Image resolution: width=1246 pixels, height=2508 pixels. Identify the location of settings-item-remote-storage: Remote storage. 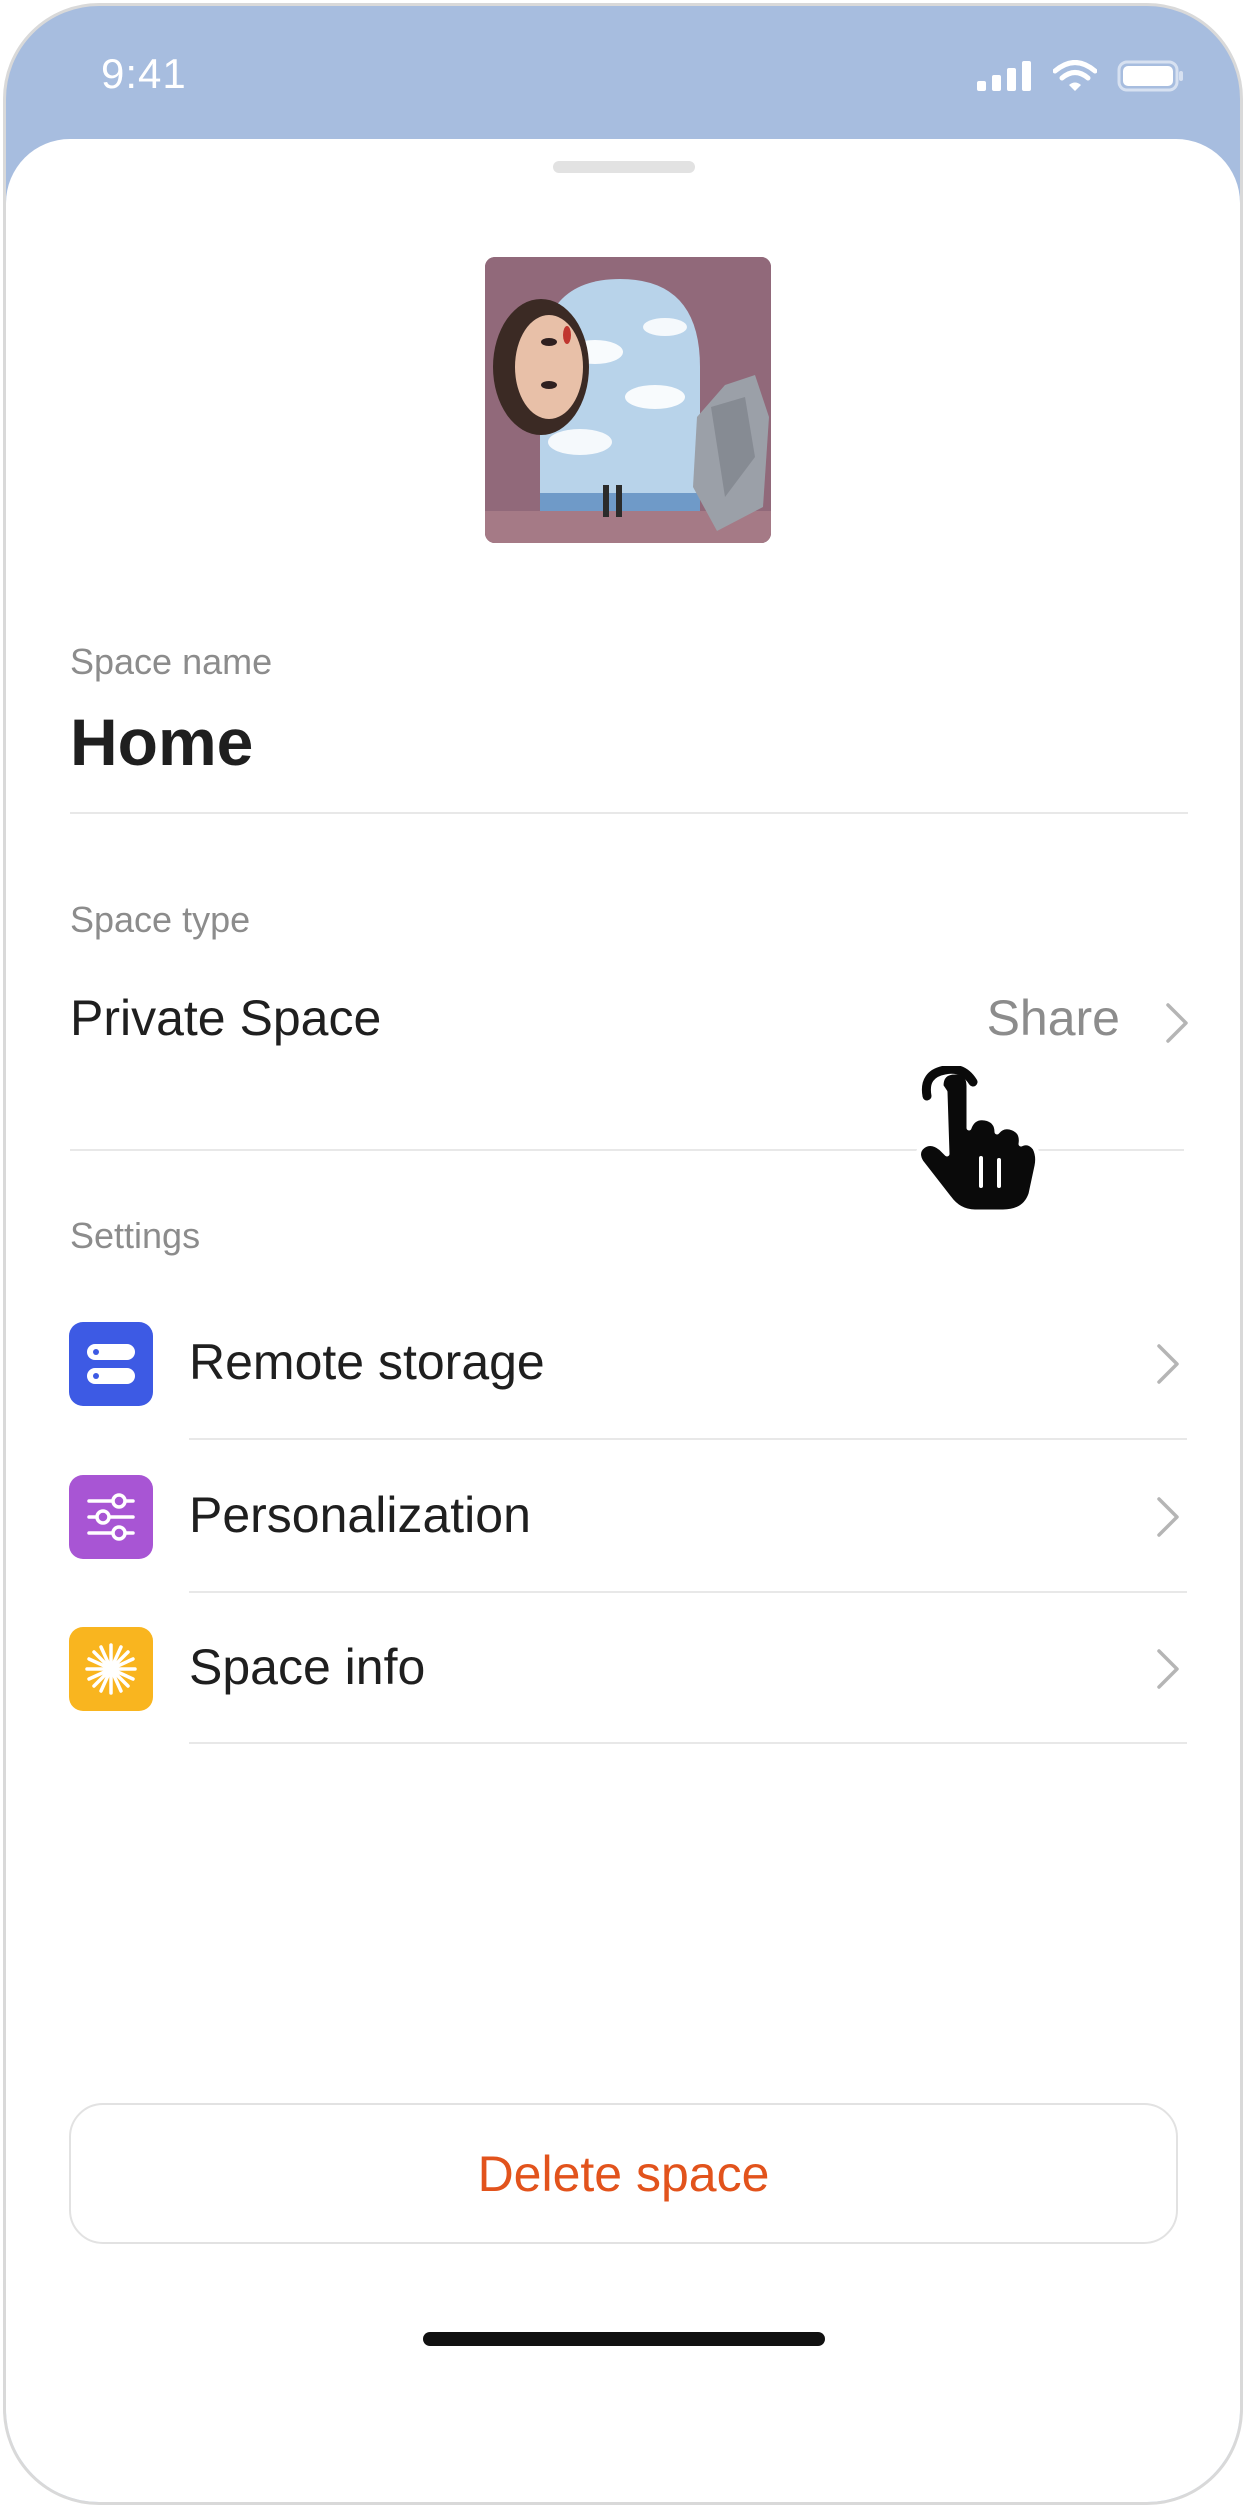
(623, 1364).